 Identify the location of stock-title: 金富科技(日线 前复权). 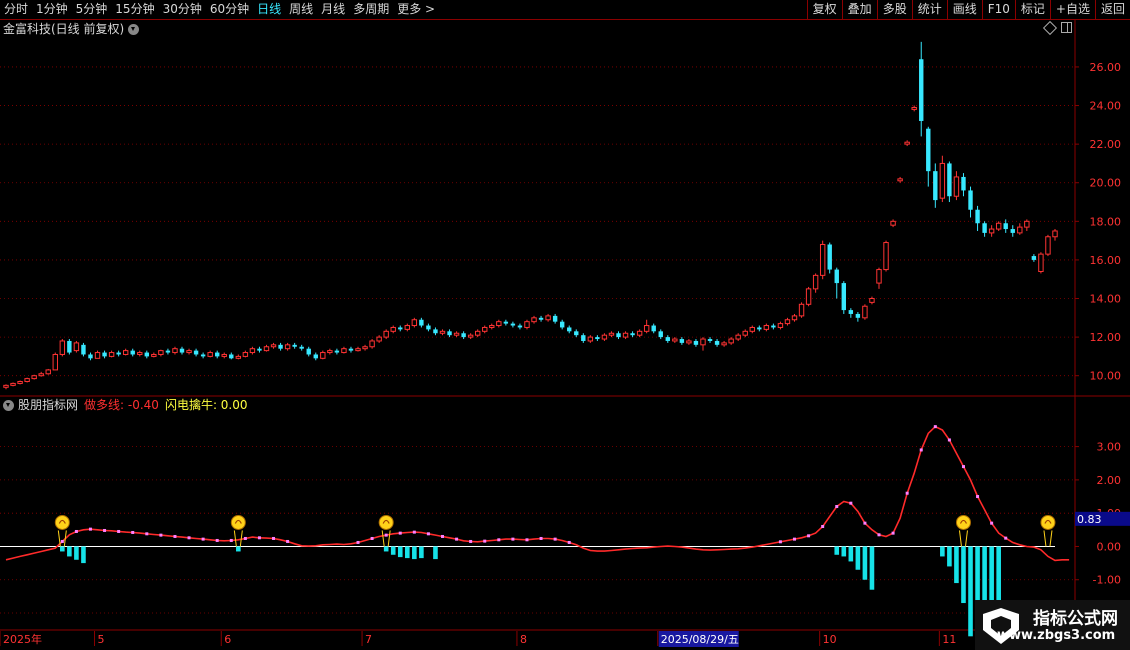
(64, 29).